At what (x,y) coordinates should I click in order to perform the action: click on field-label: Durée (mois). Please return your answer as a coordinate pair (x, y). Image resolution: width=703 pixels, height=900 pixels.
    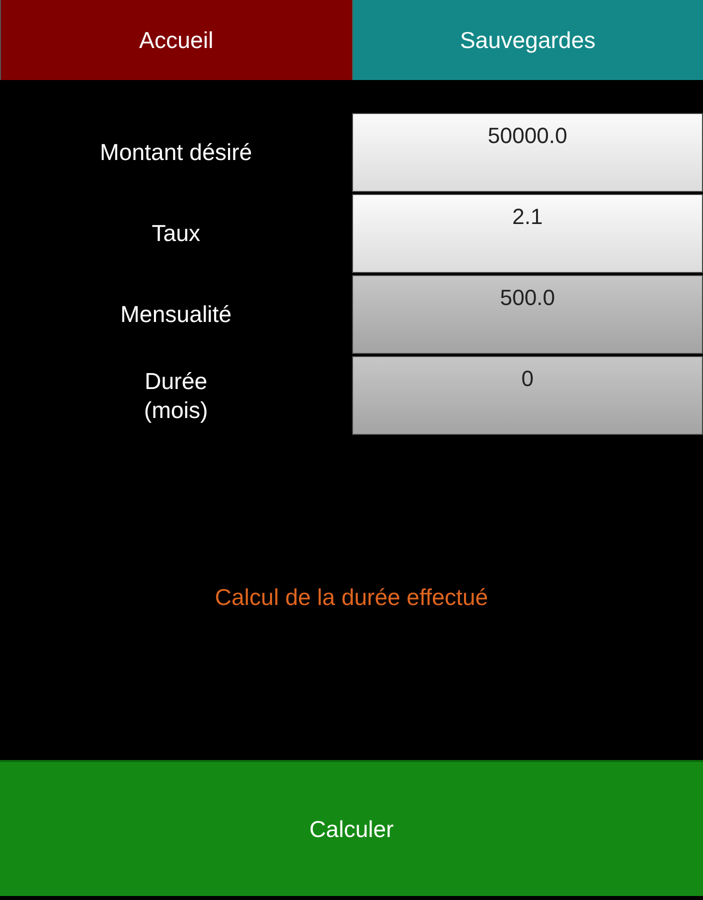
    Looking at the image, I should click on (176, 395).